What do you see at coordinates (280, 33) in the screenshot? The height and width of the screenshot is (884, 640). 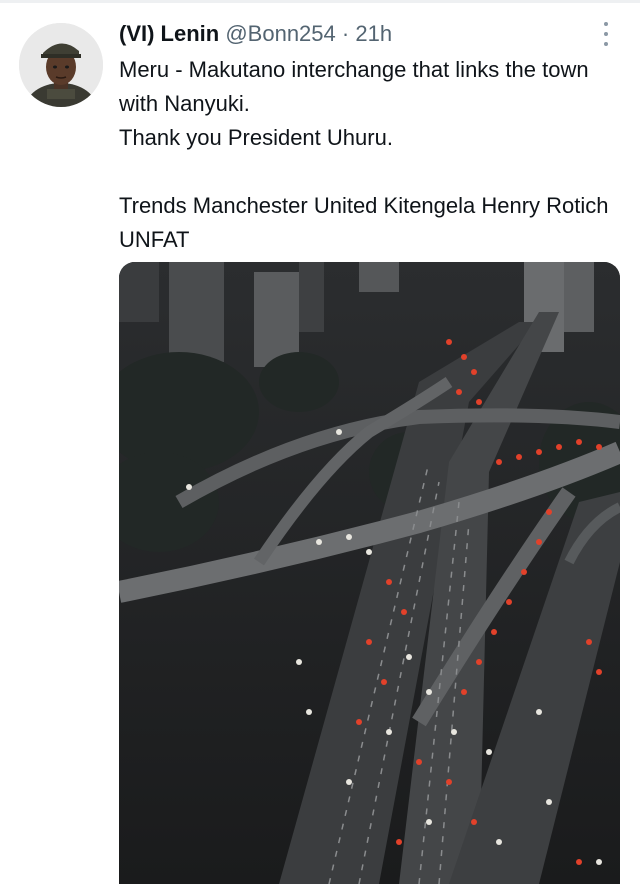 I see `author-handle: @Bonn254` at bounding box center [280, 33].